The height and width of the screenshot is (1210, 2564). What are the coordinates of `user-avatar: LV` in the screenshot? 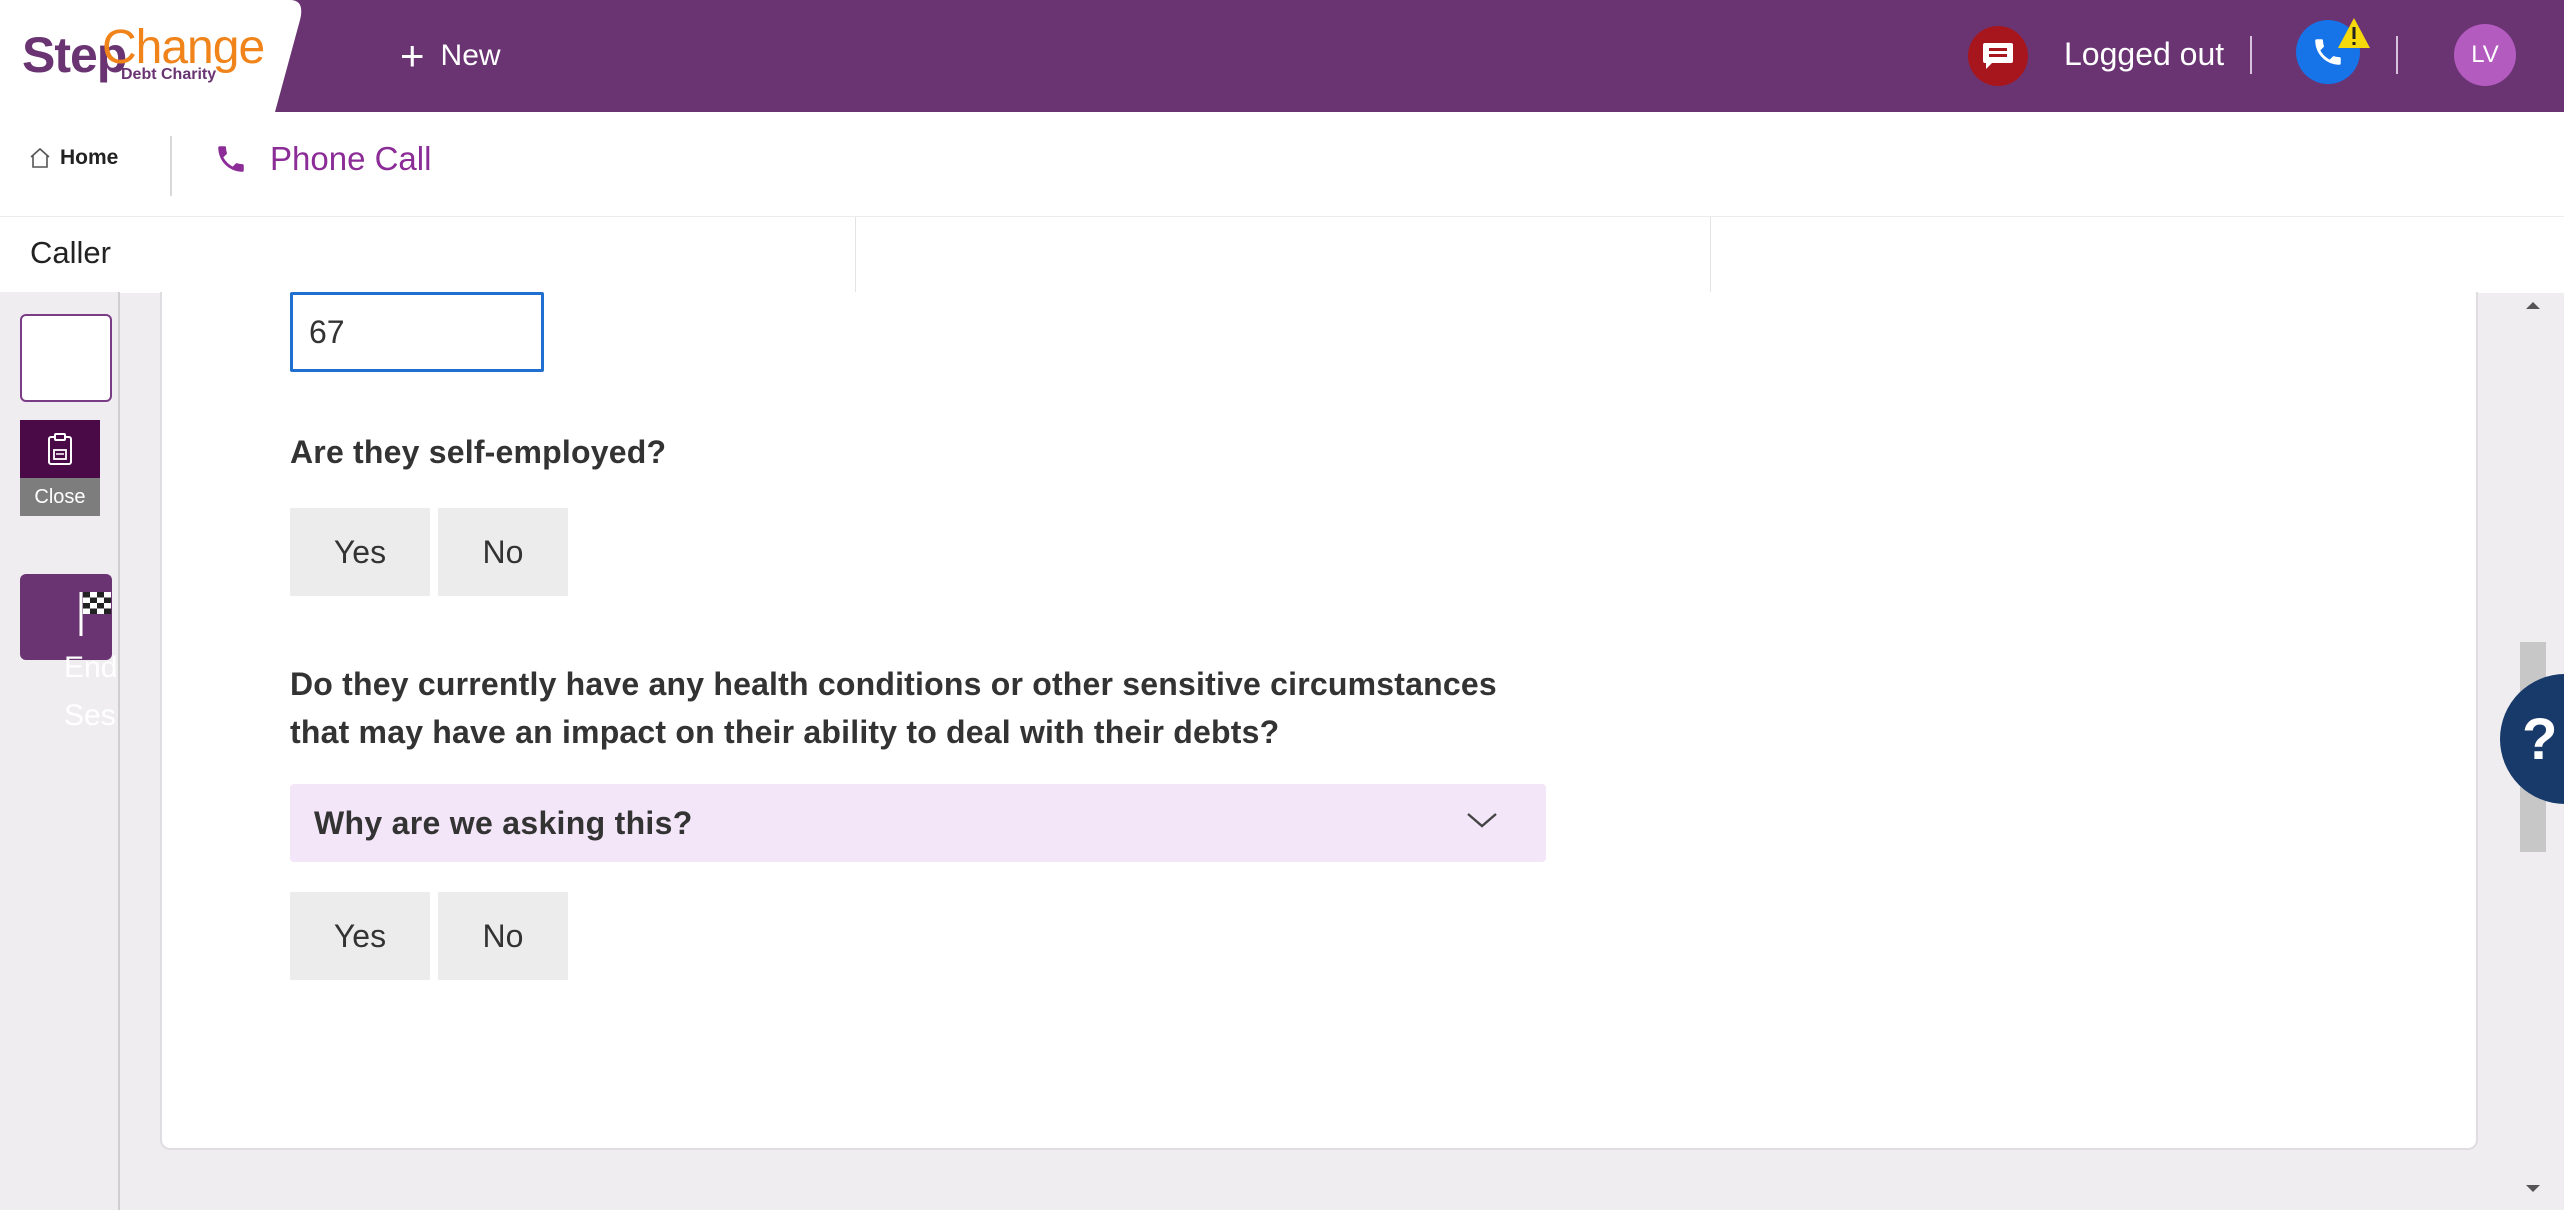 It's located at (2485, 55).